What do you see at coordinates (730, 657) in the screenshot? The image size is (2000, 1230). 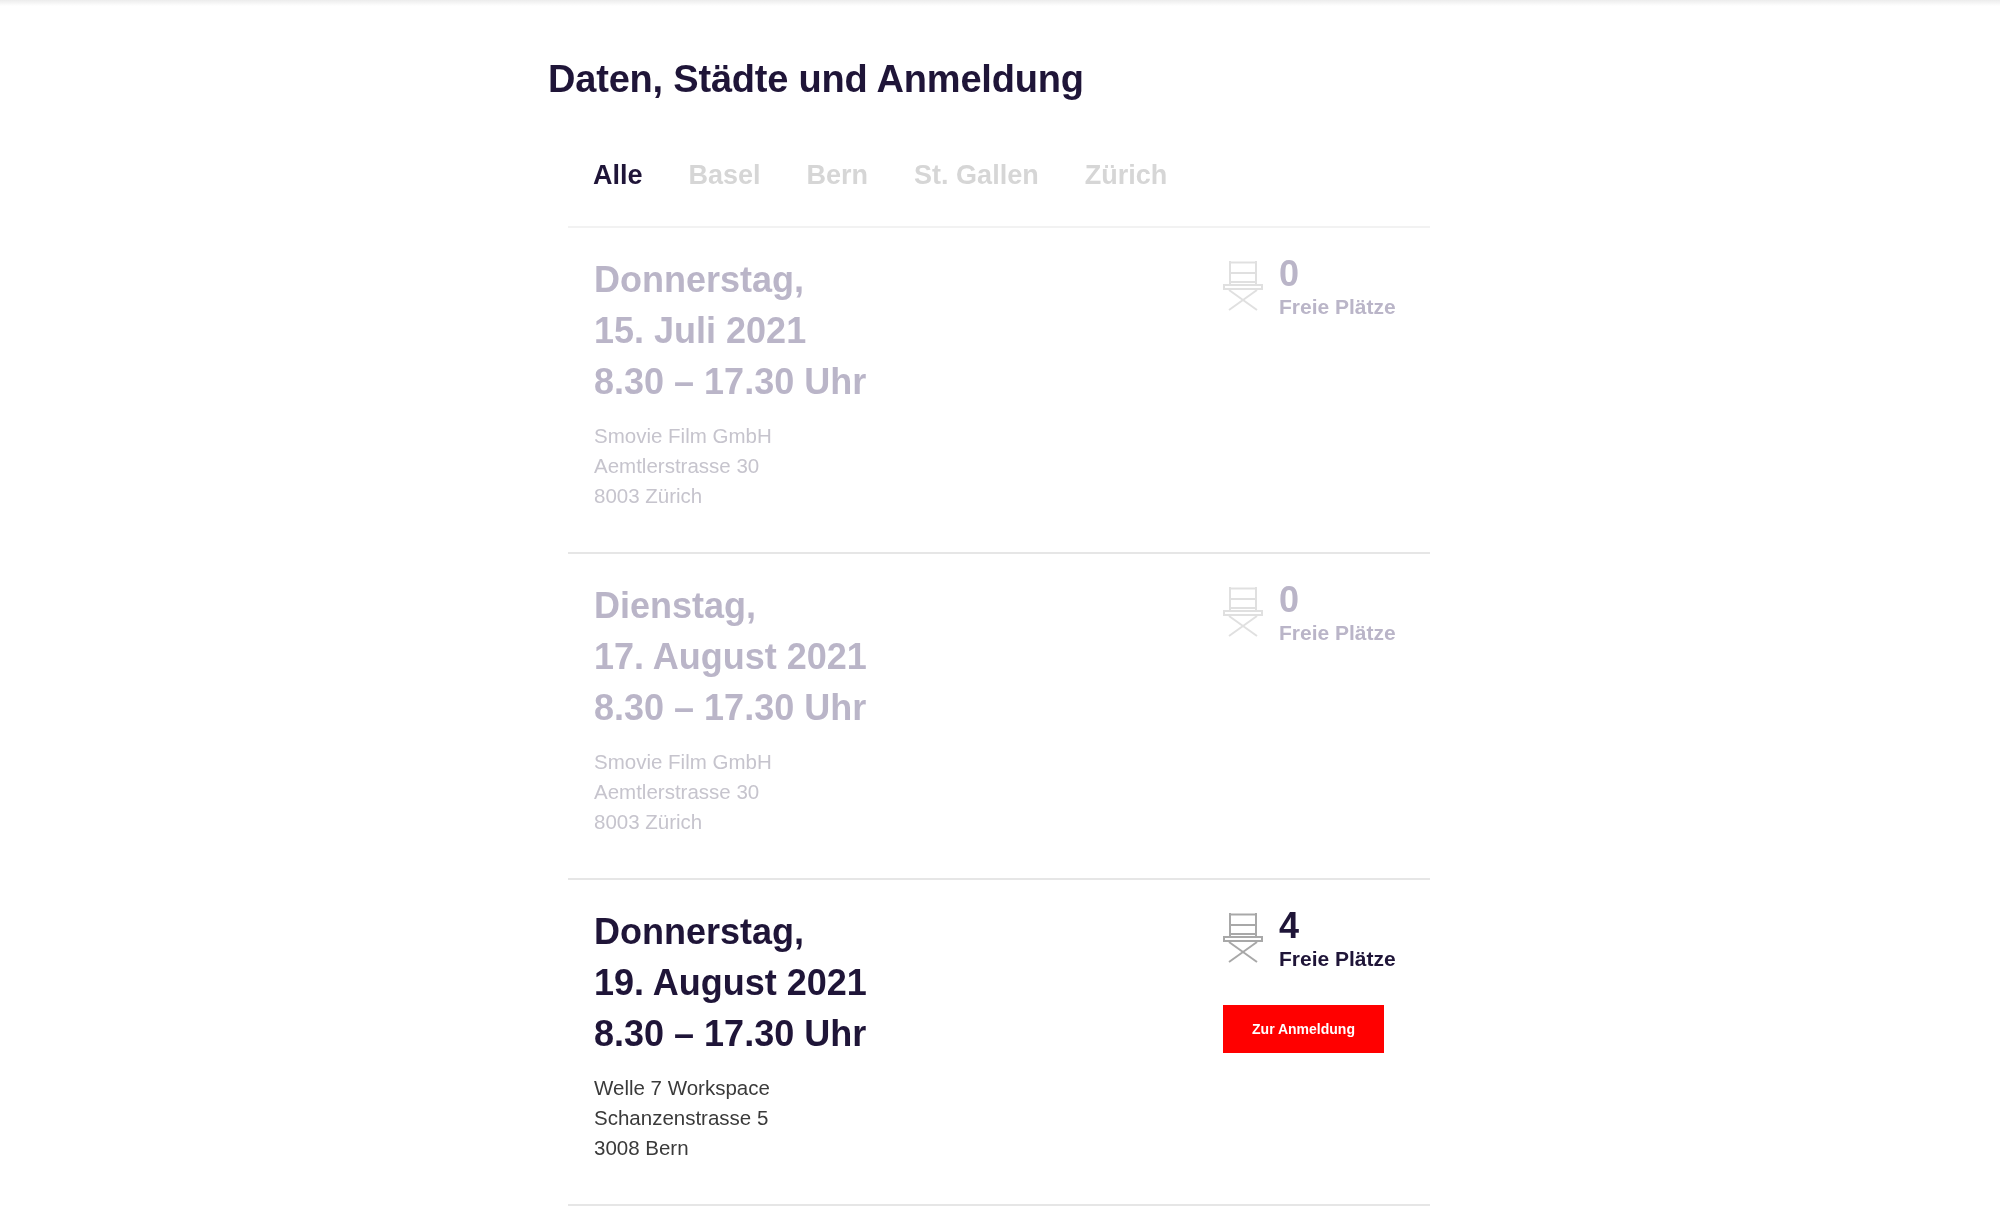 I see `event-date: 17. August 2021` at bounding box center [730, 657].